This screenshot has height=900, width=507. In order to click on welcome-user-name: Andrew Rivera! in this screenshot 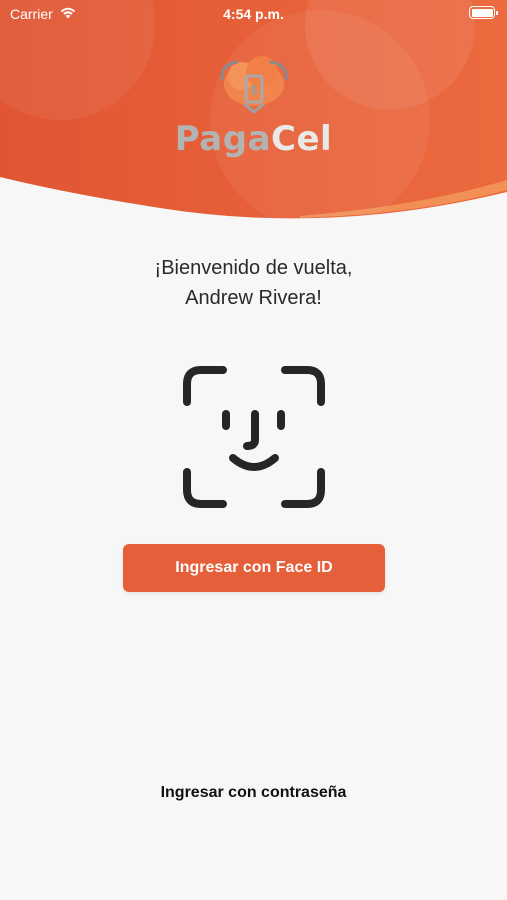, I will do `click(253, 298)`.